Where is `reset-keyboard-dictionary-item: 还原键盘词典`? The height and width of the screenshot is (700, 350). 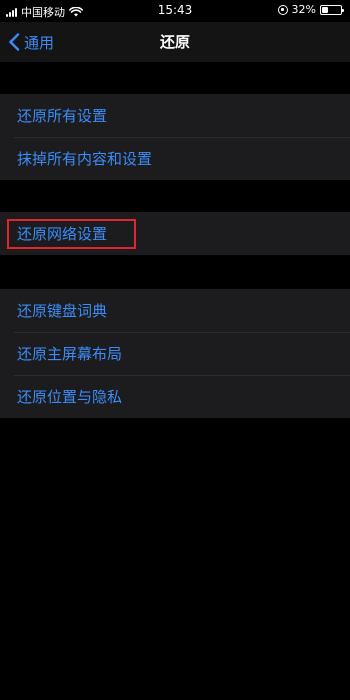 reset-keyboard-dictionary-item: 还原键盘词典 is located at coordinates (175, 310).